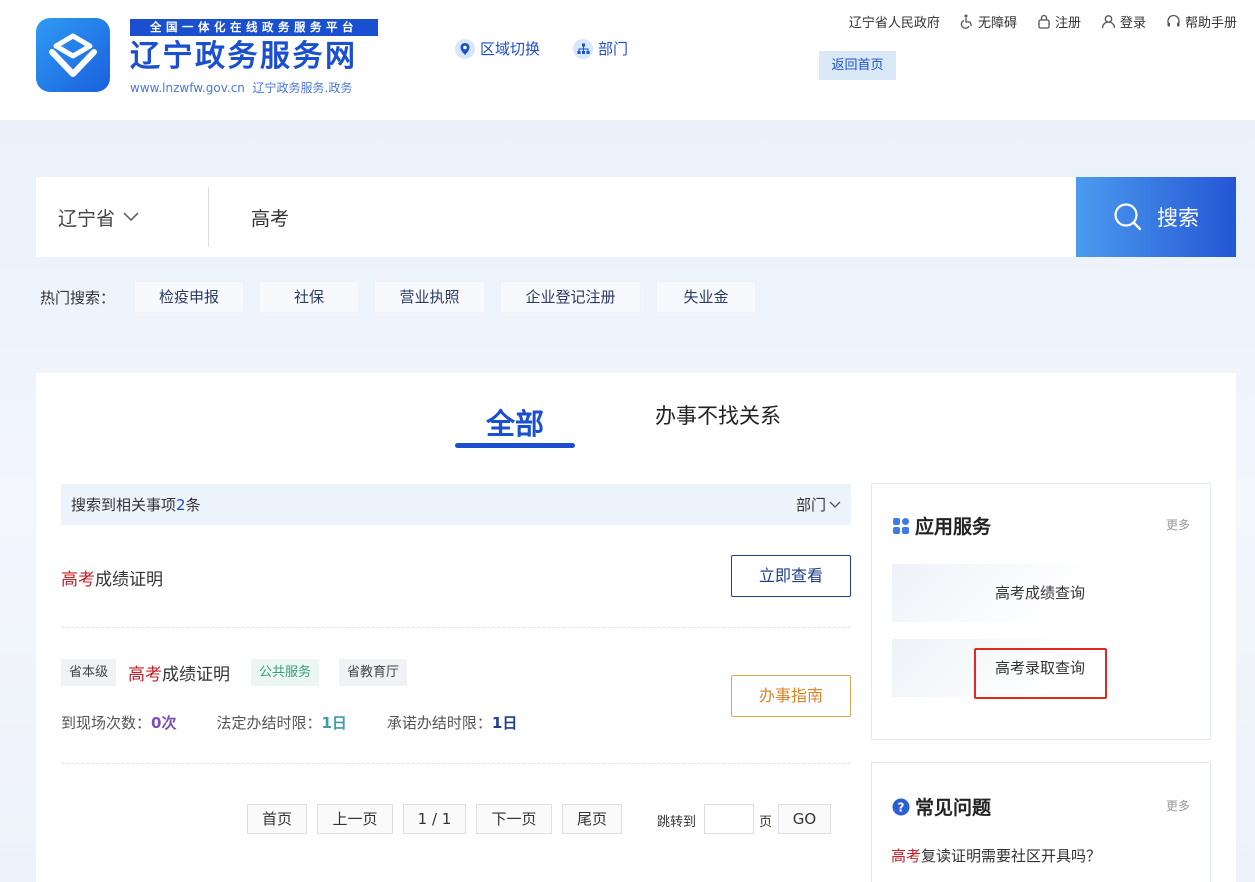 Image resolution: width=1255 pixels, height=882 pixels. I want to click on app-services-panel: 应用服务 更多 高考成绩查询 高考录取查询, so click(1041, 611).